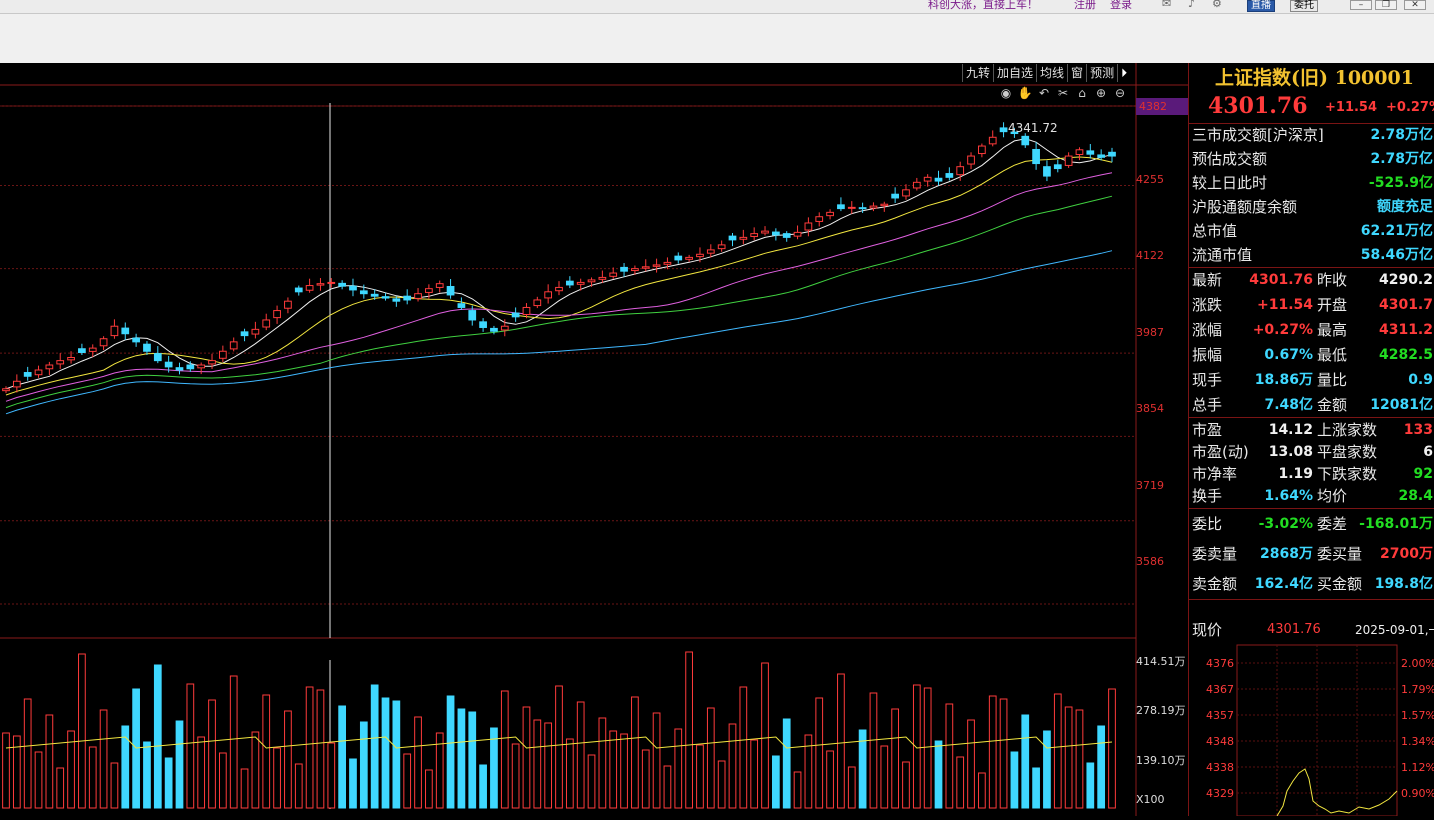 Image resolution: width=1434 pixels, height=820 pixels. What do you see at coordinates (1006, 93) in the screenshot?
I see `eye-icon: ◉` at bounding box center [1006, 93].